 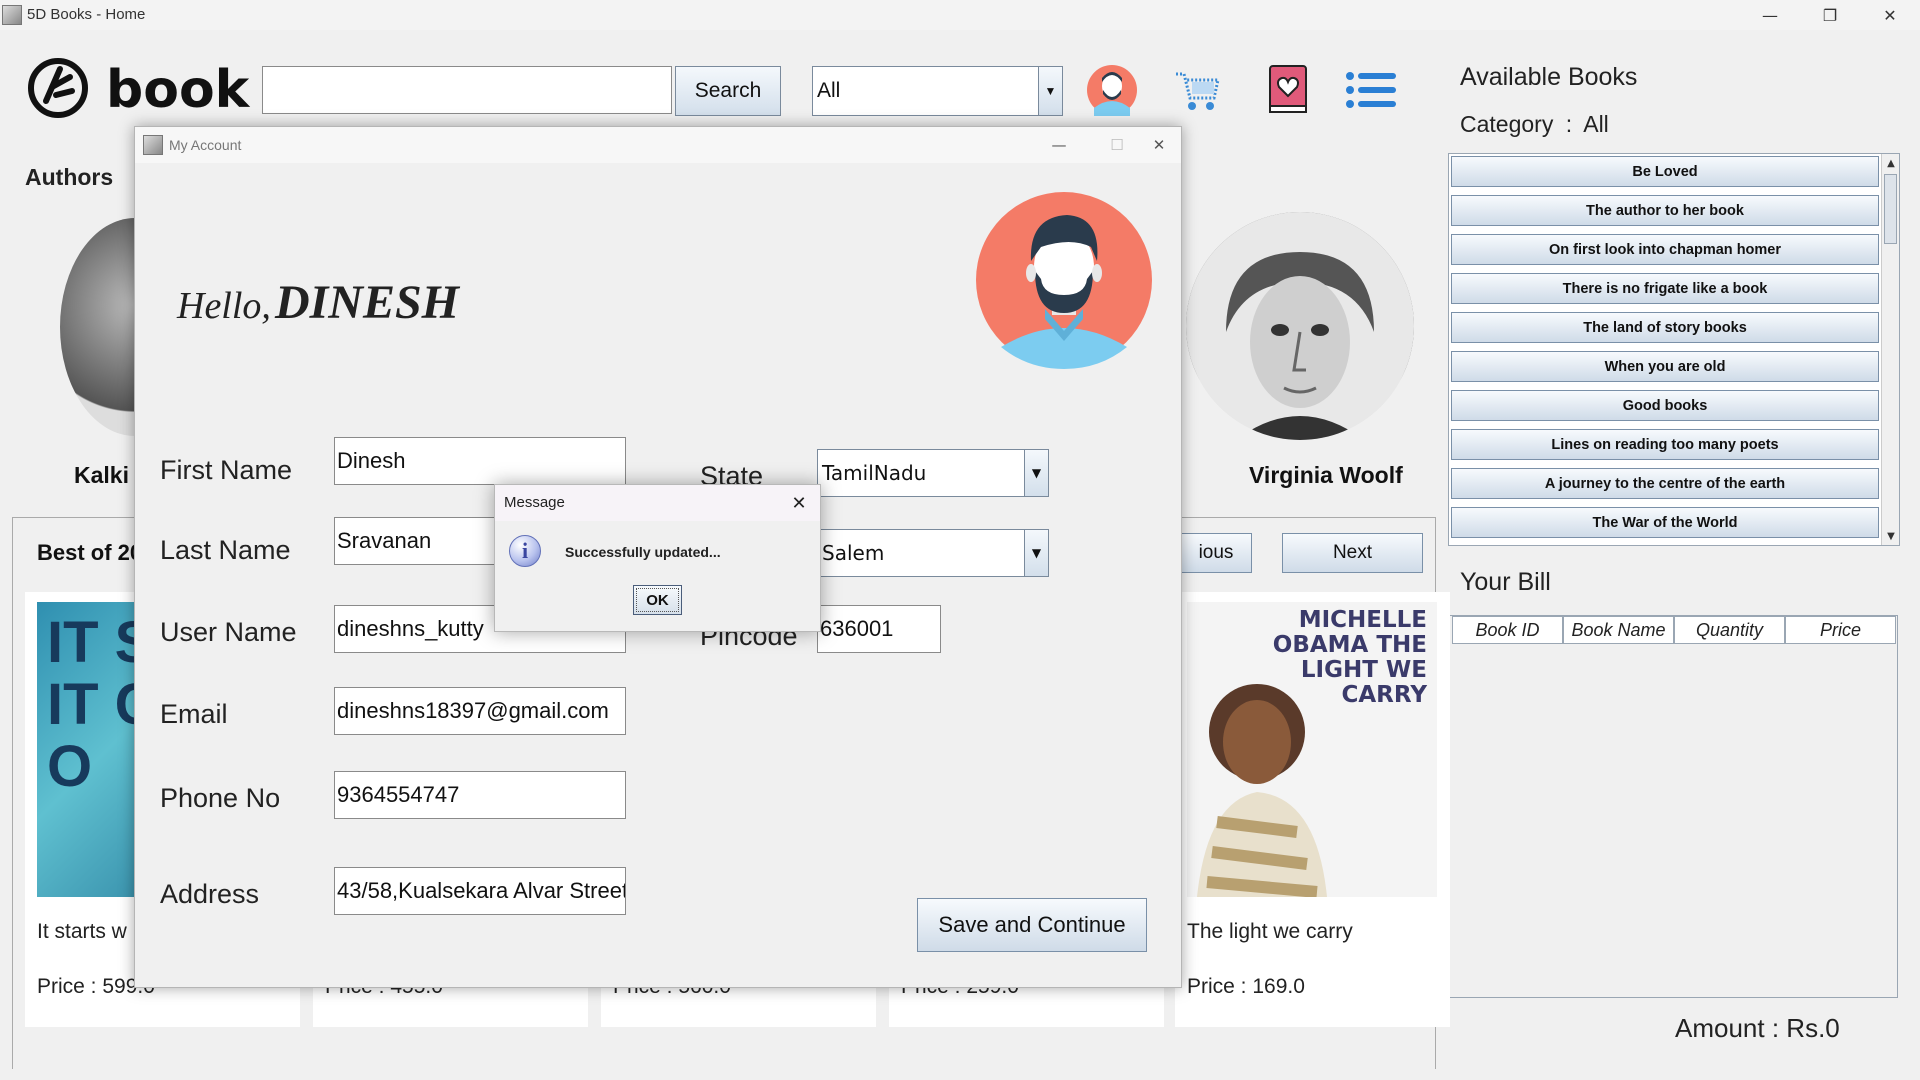 I want to click on window-title: 5D Books - Home, so click(x=86, y=14).